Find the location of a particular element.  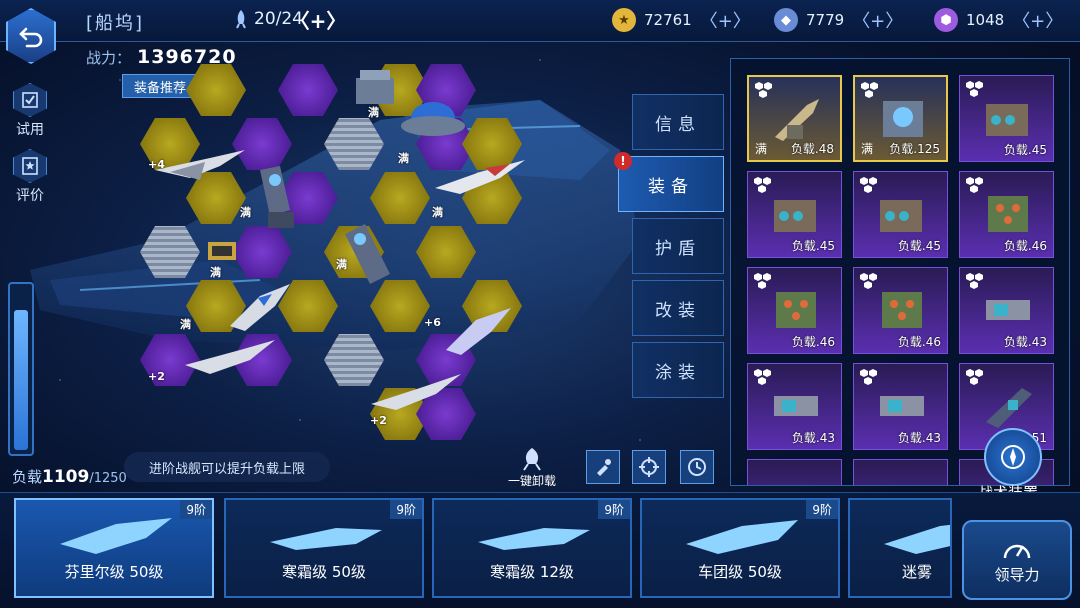

inventory-item: 满 负载.48 is located at coordinates (794, 118).